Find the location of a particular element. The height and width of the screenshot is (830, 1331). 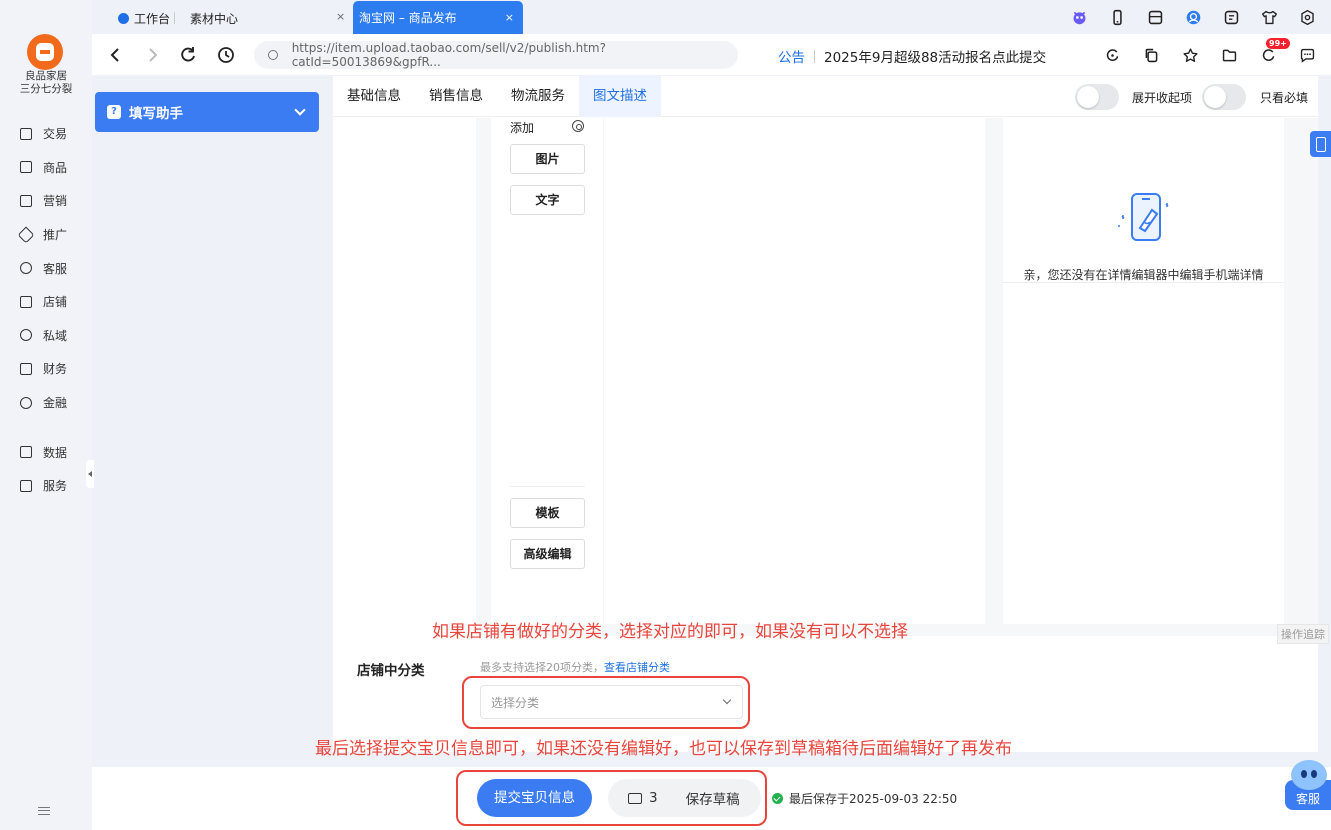

annotation-category-note: 如果店铺有做好的分类，选择对应的即可，如果没有可以不选择 is located at coordinates (670, 632).